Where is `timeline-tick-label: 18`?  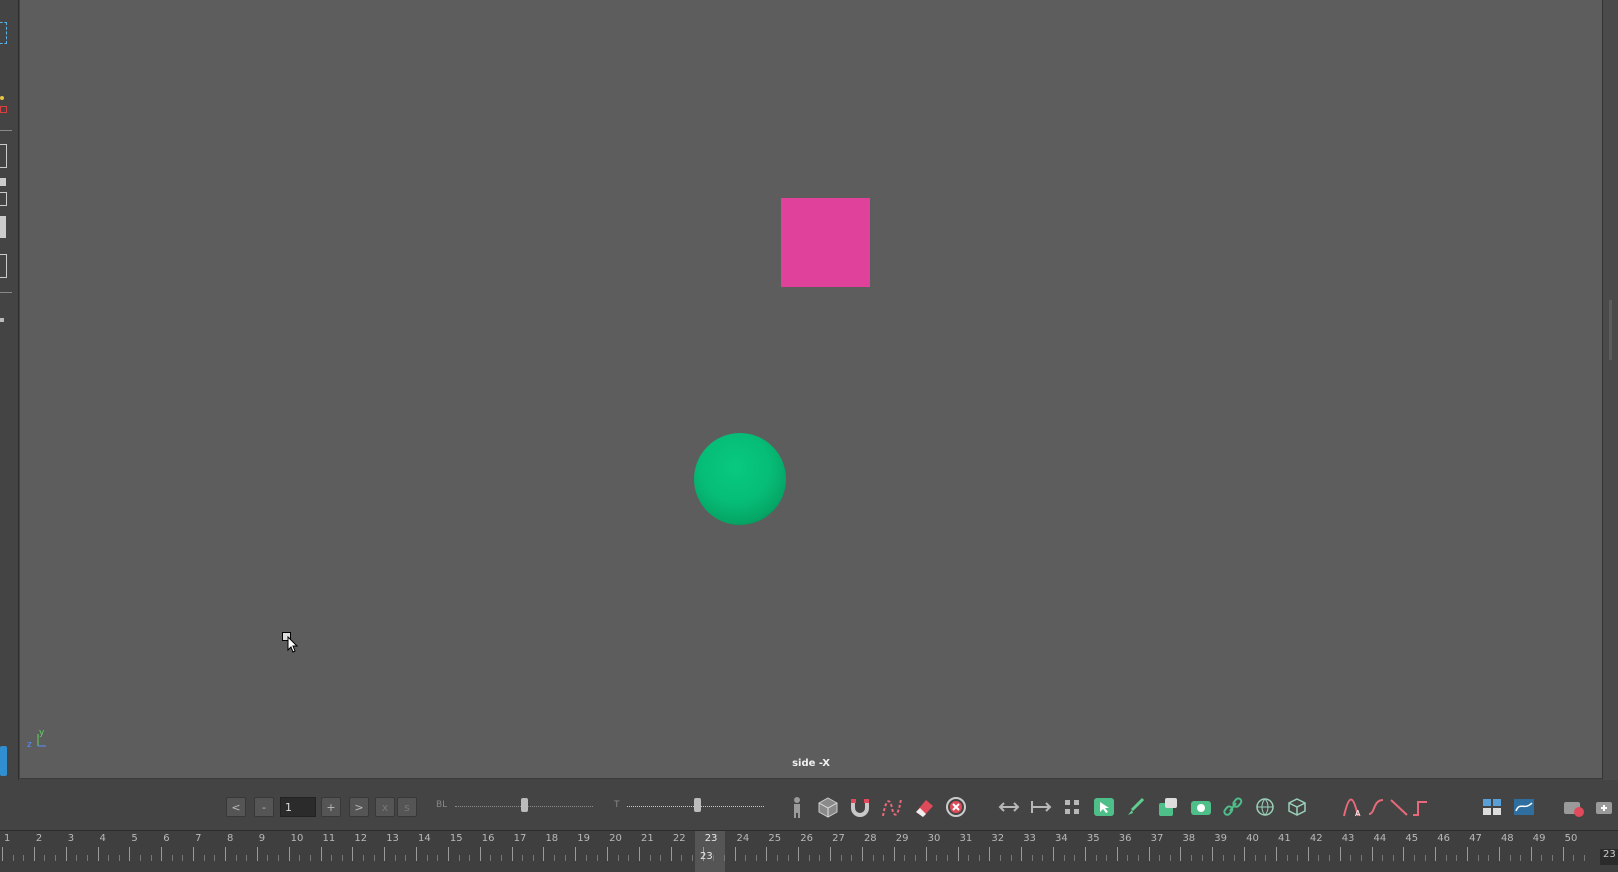 timeline-tick-label: 18 is located at coordinates (552, 838).